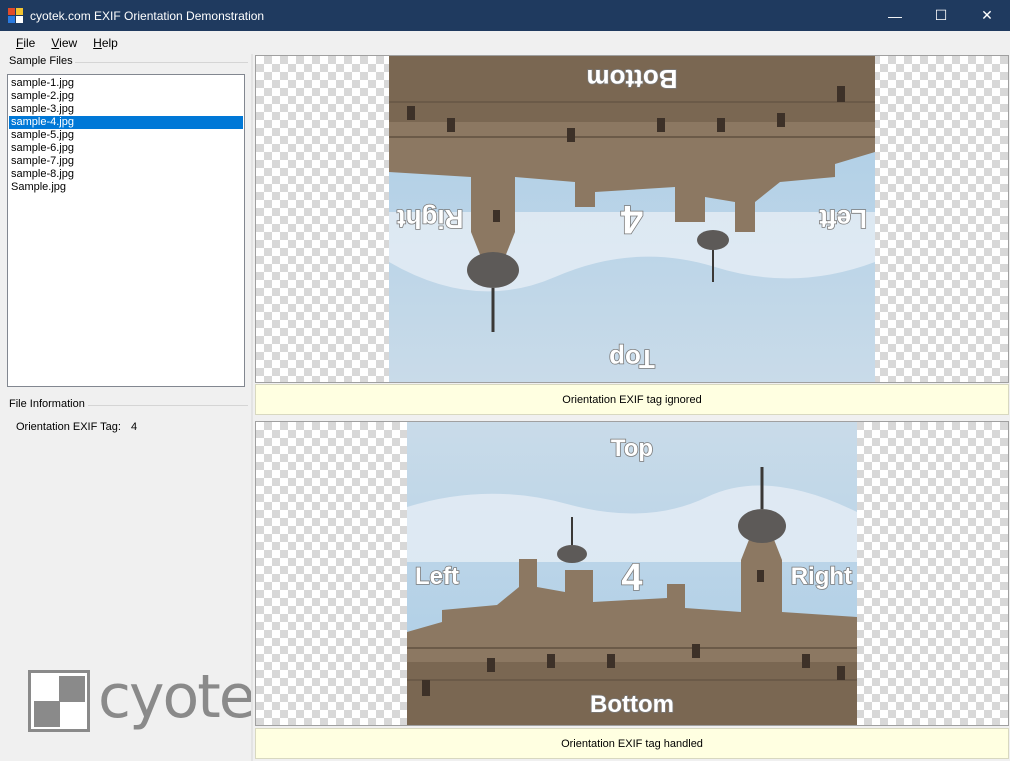  What do you see at coordinates (252, 407) in the screenshot?
I see `splitter` at bounding box center [252, 407].